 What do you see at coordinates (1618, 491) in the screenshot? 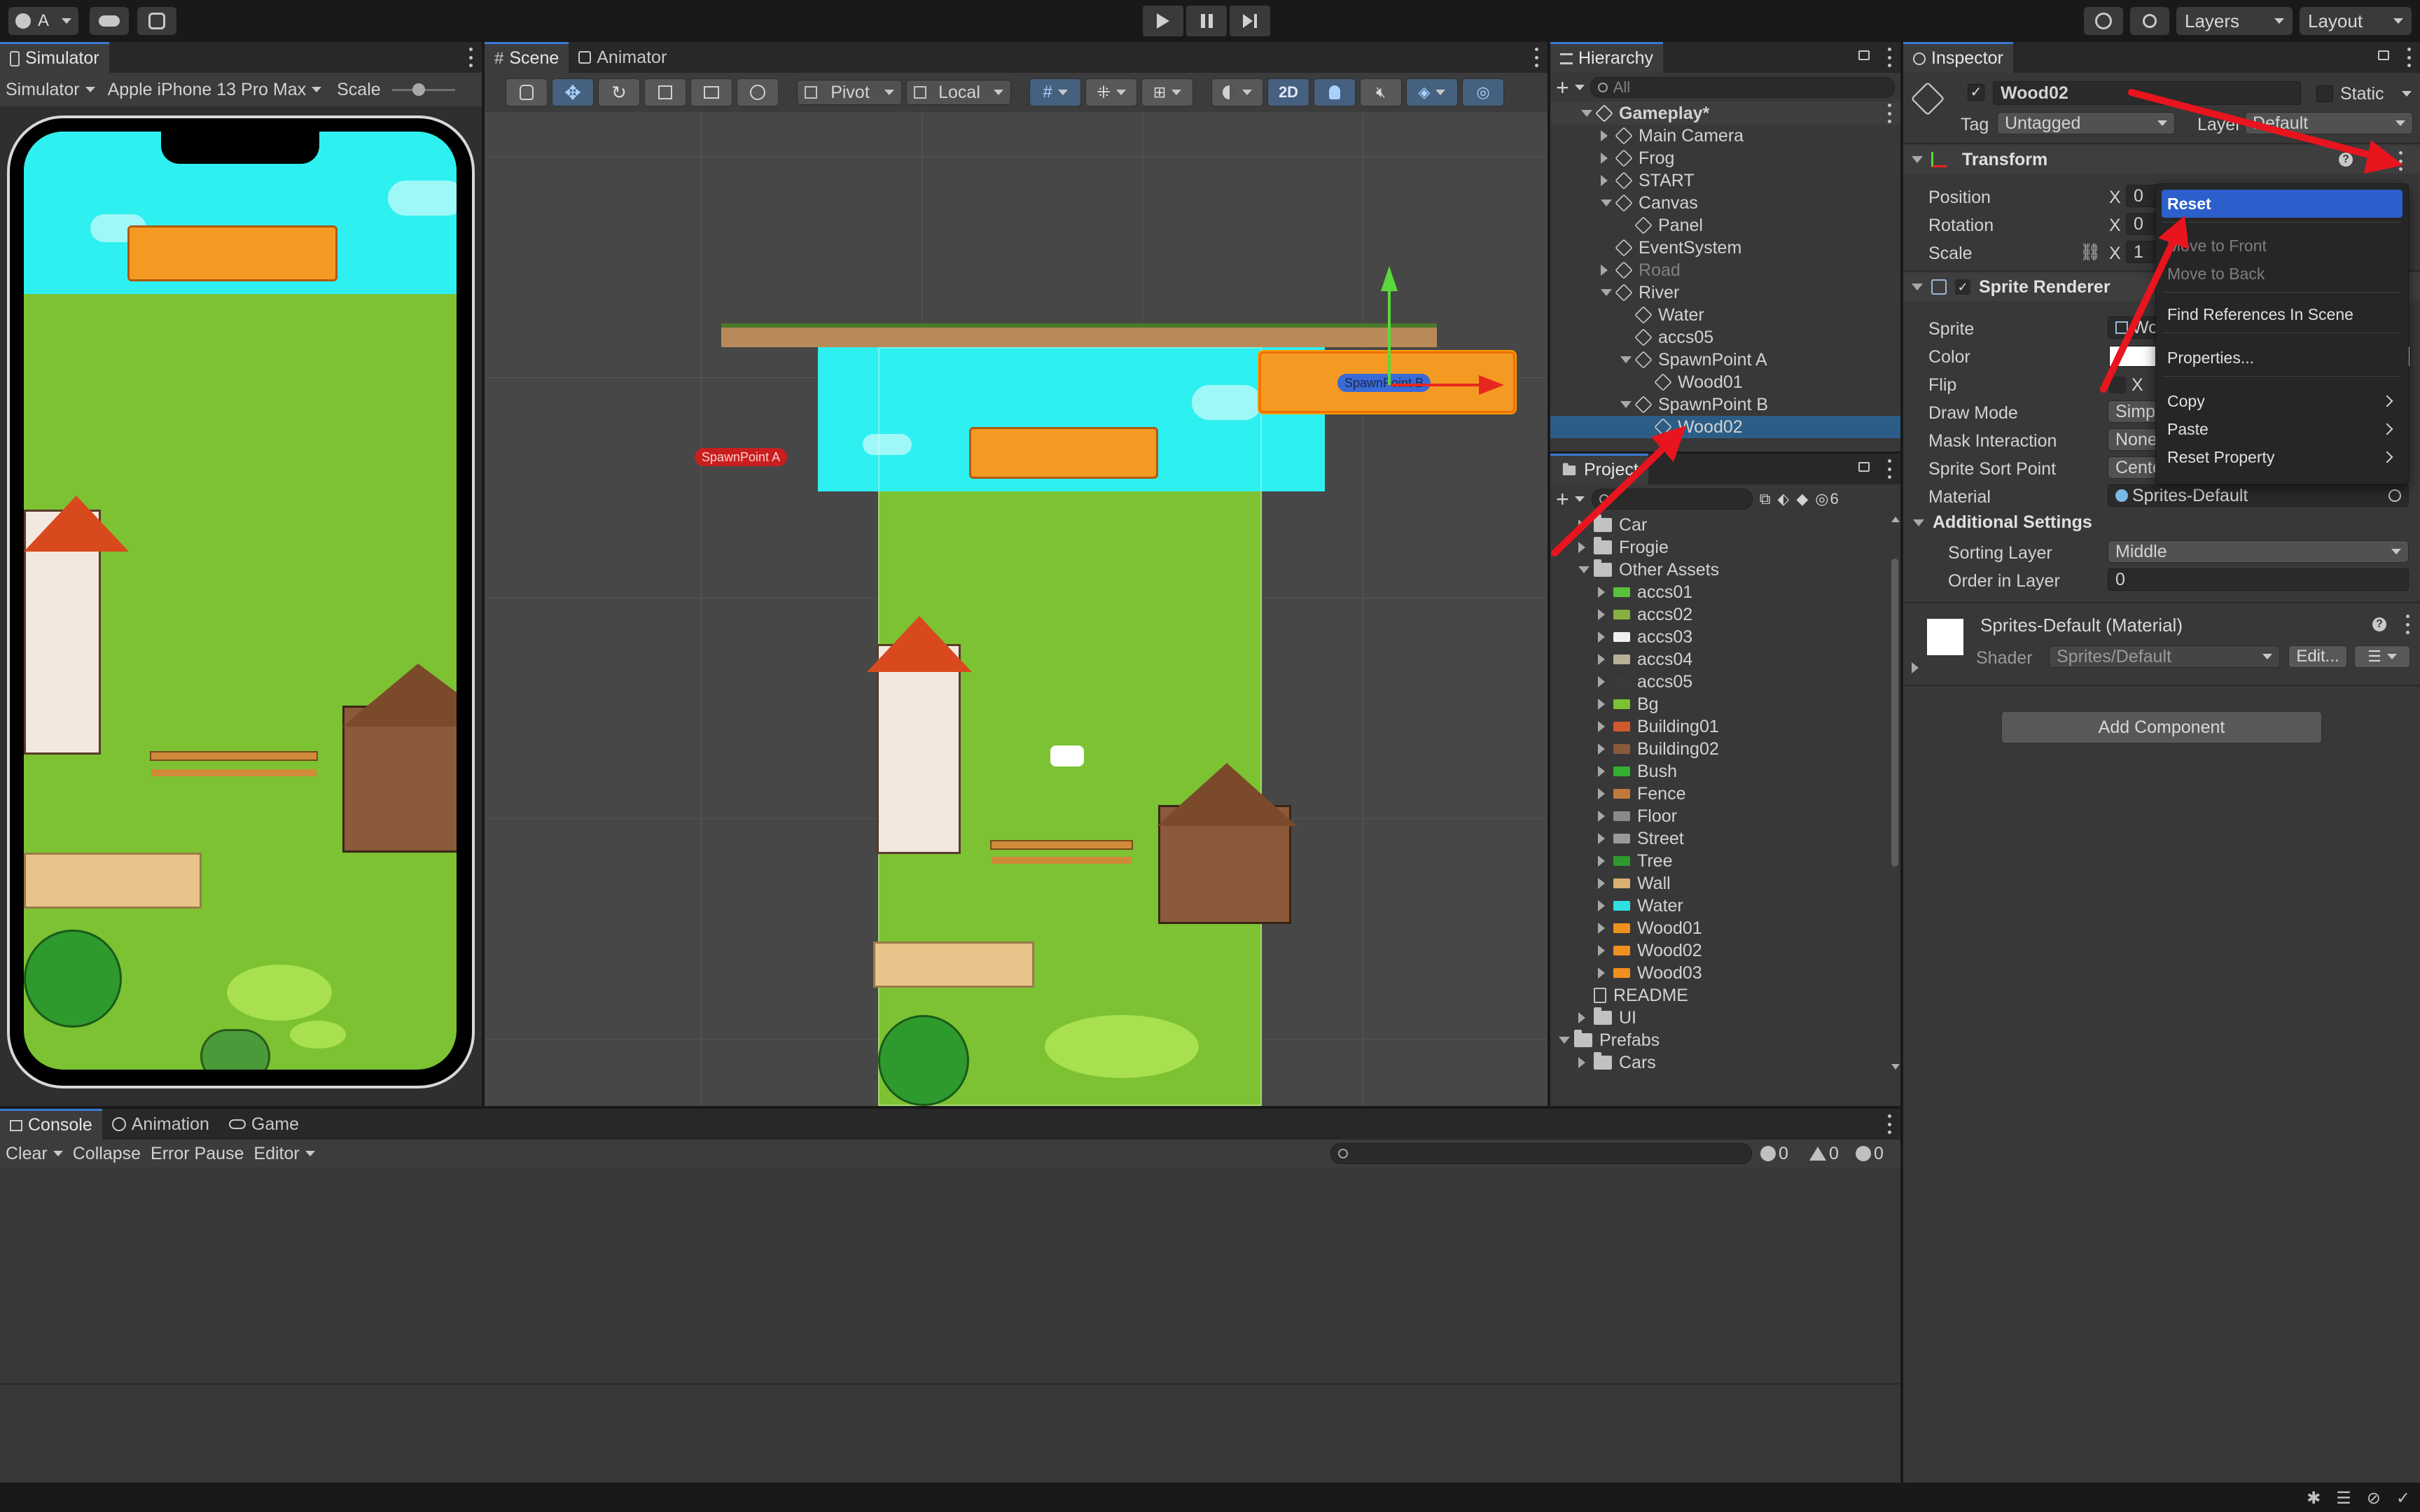
I see `arrow-to-wood02-hierarchy` at bounding box center [1618, 491].